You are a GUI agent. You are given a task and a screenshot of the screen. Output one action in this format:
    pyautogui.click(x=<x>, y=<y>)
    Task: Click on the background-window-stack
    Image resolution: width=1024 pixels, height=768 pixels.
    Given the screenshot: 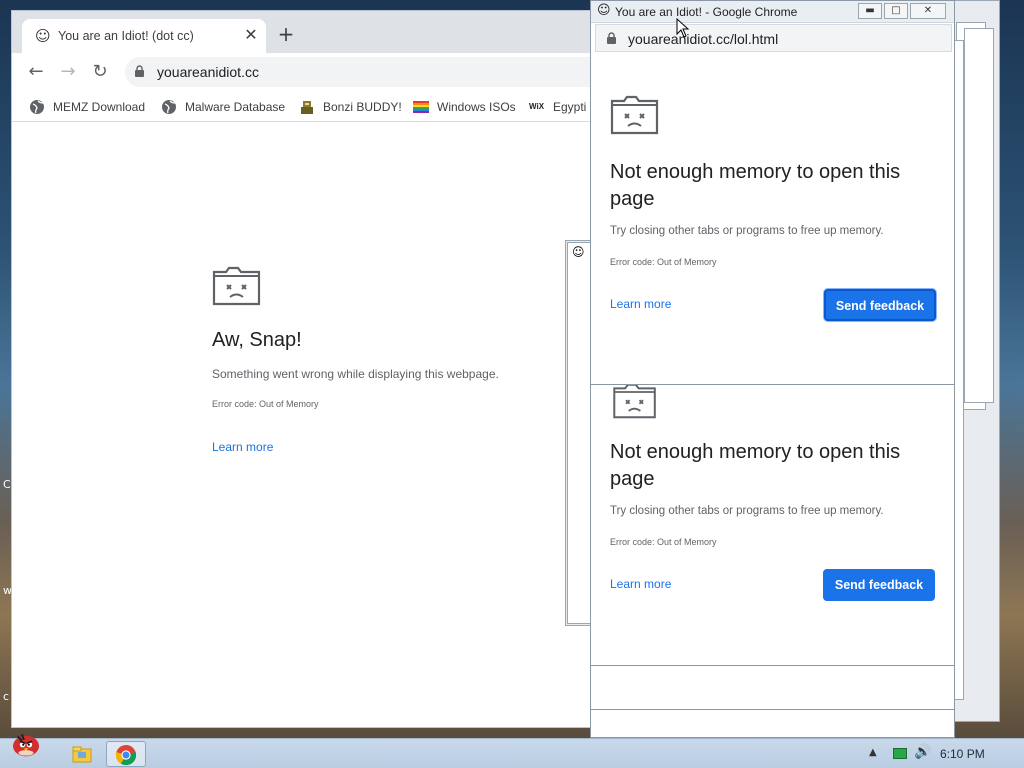 What is the action you would take?
    pyautogui.click(x=979, y=215)
    